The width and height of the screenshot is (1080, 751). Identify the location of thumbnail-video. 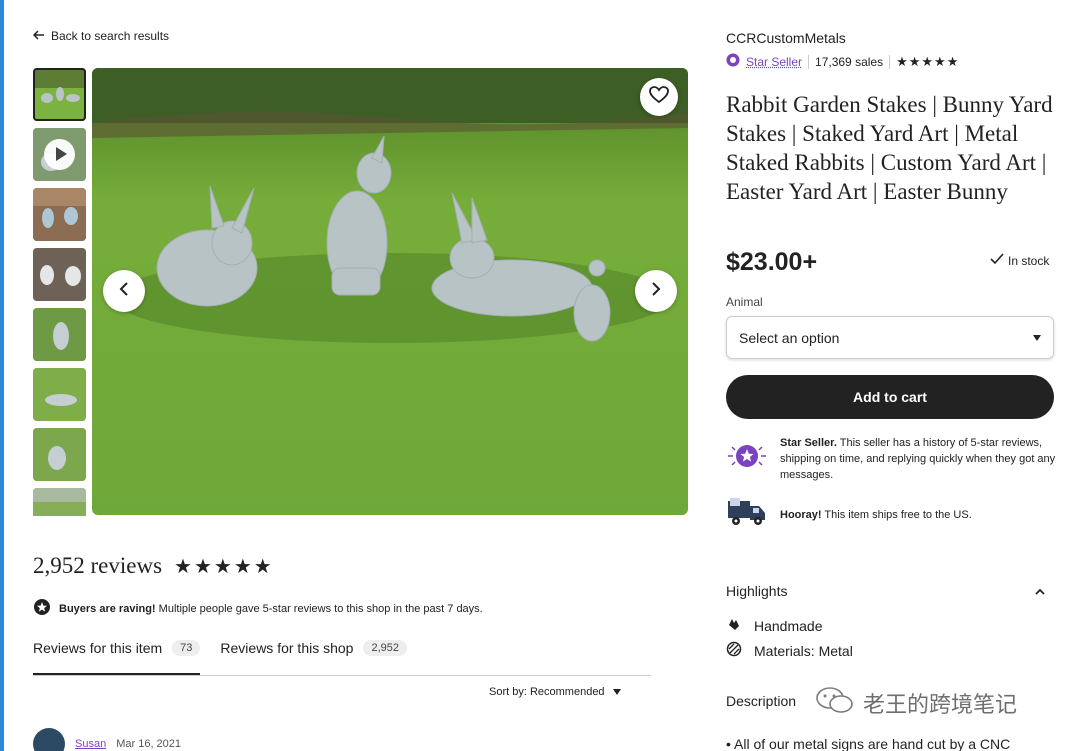
(59, 154).